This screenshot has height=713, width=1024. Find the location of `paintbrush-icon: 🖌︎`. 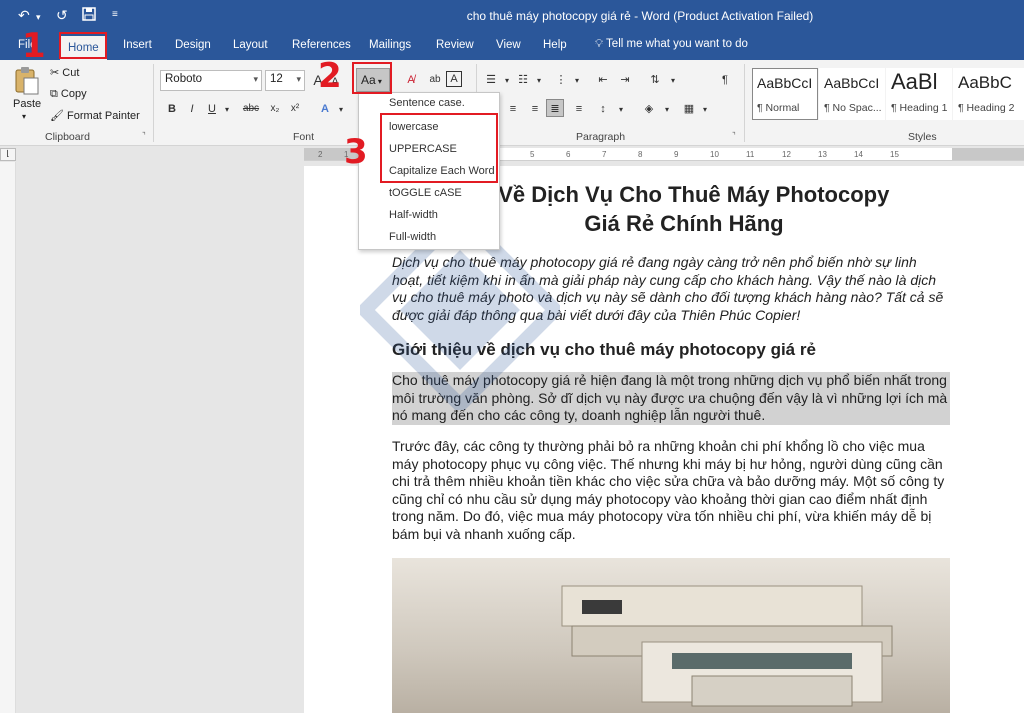

paintbrush-icon: 🖌︎ is located at coordinates (59, 116).